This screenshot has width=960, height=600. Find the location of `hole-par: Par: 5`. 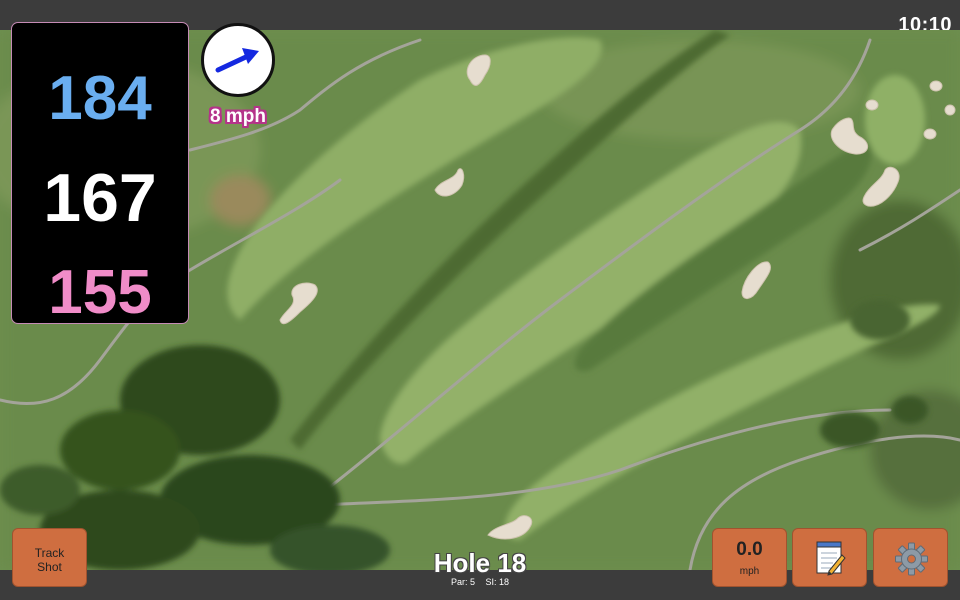

hole-par: Par: 5 is located at coordinates (462, 582).